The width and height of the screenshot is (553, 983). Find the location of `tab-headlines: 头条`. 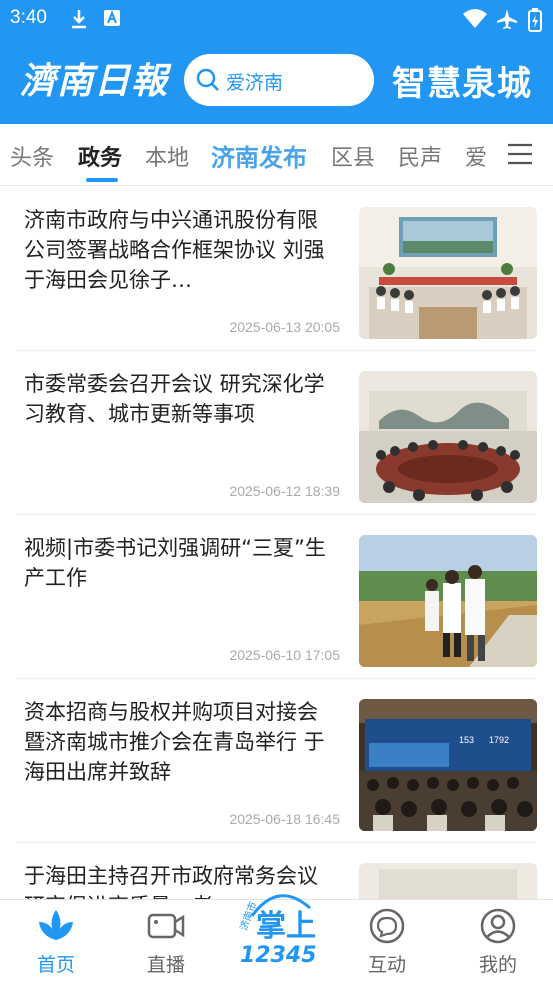

tab-headlines: 头条 is located at coordinates (32, 156).